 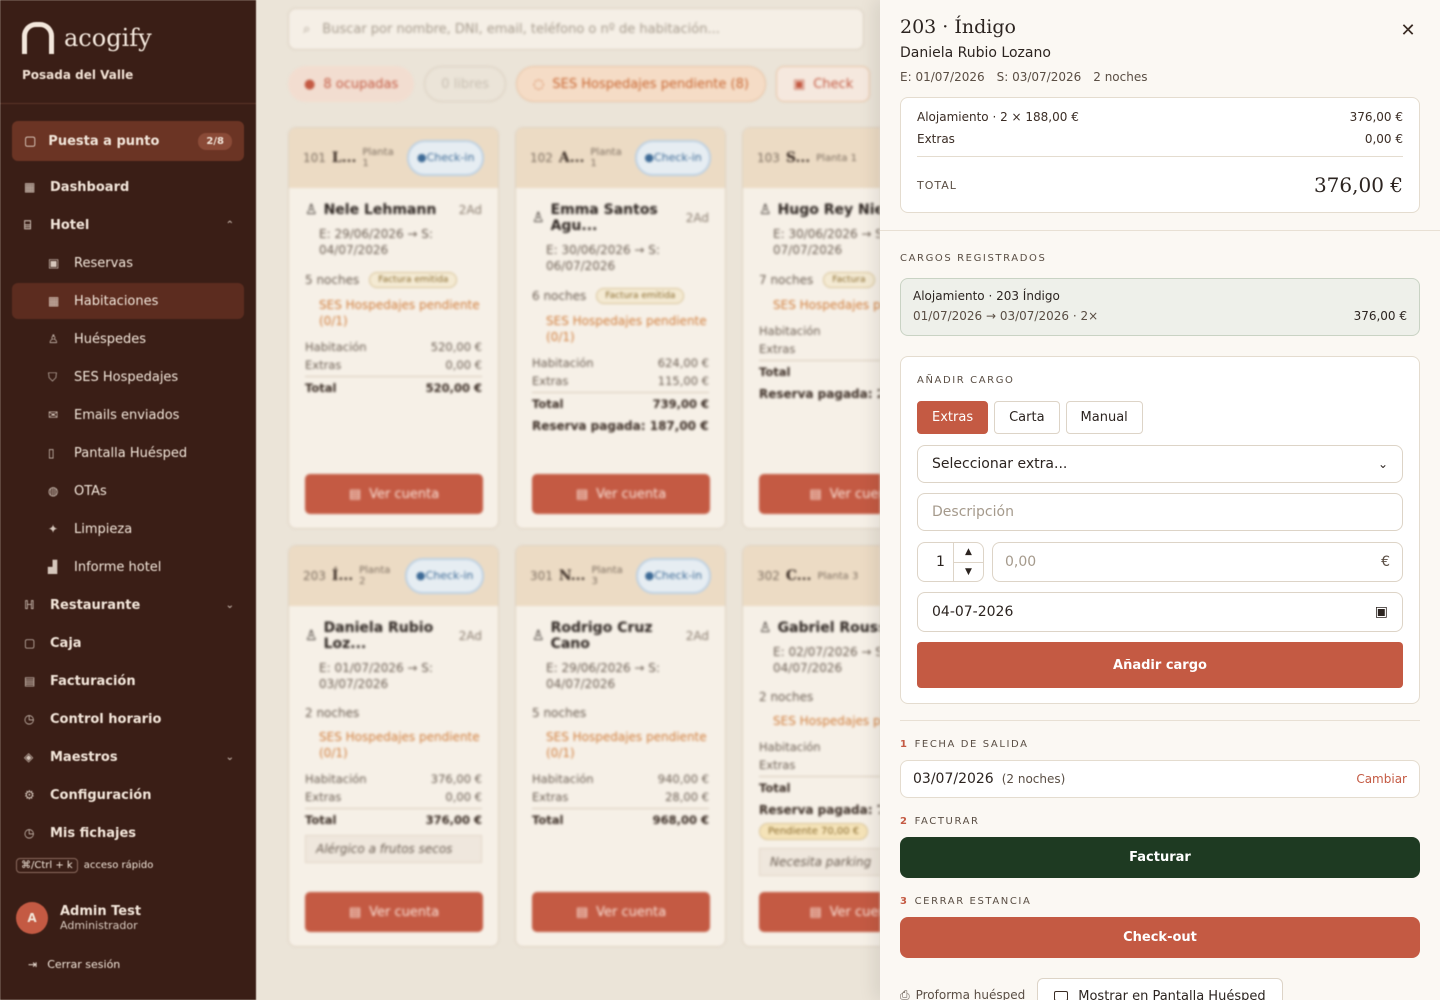 I want to click on sidebar-item-limpieza: ✦ Limpieza, so click(x=128, y=529).